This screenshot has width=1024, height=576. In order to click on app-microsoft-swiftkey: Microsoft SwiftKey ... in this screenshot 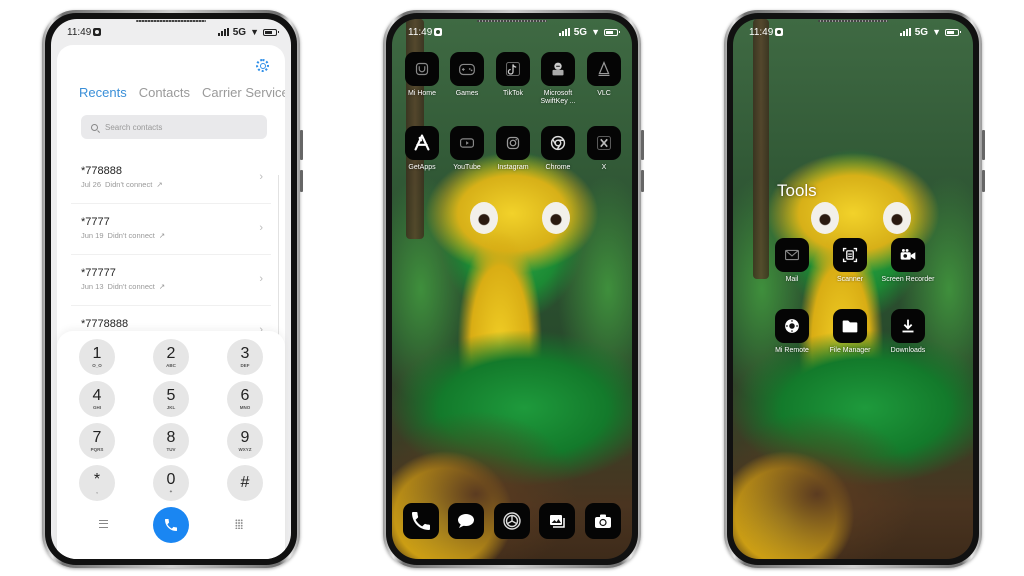, I will do `click(558, 79)`.